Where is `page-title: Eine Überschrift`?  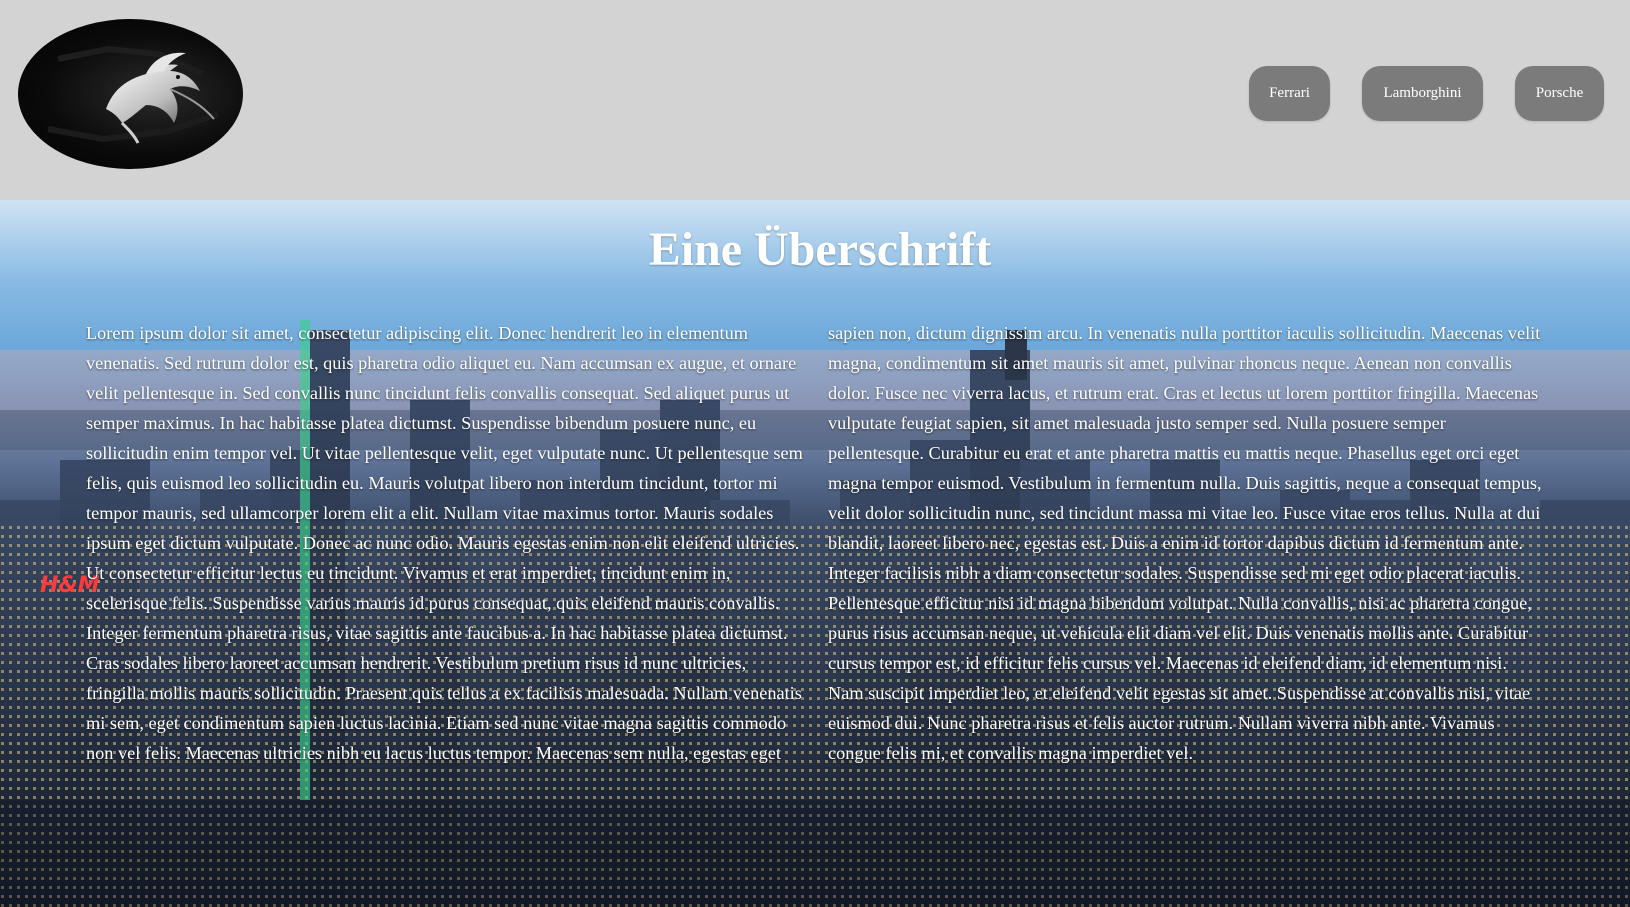 page-title: Eine Überschrift is located at coordinates (820, 249).